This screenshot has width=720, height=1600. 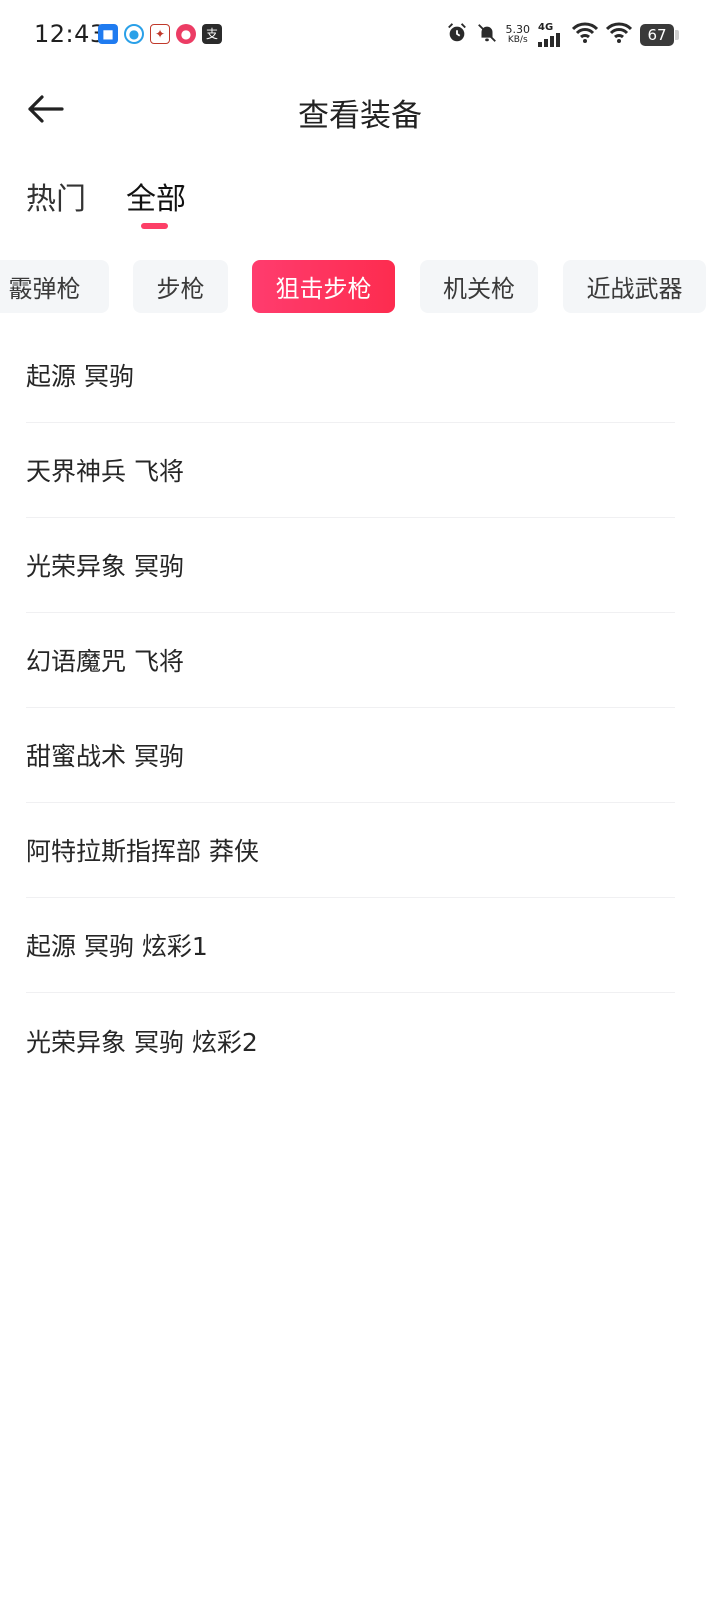 I want to click on category-chips: 霰弹枪 步枪 狙击步枪 机关枪 近战武器, so click(x=360, y=286).